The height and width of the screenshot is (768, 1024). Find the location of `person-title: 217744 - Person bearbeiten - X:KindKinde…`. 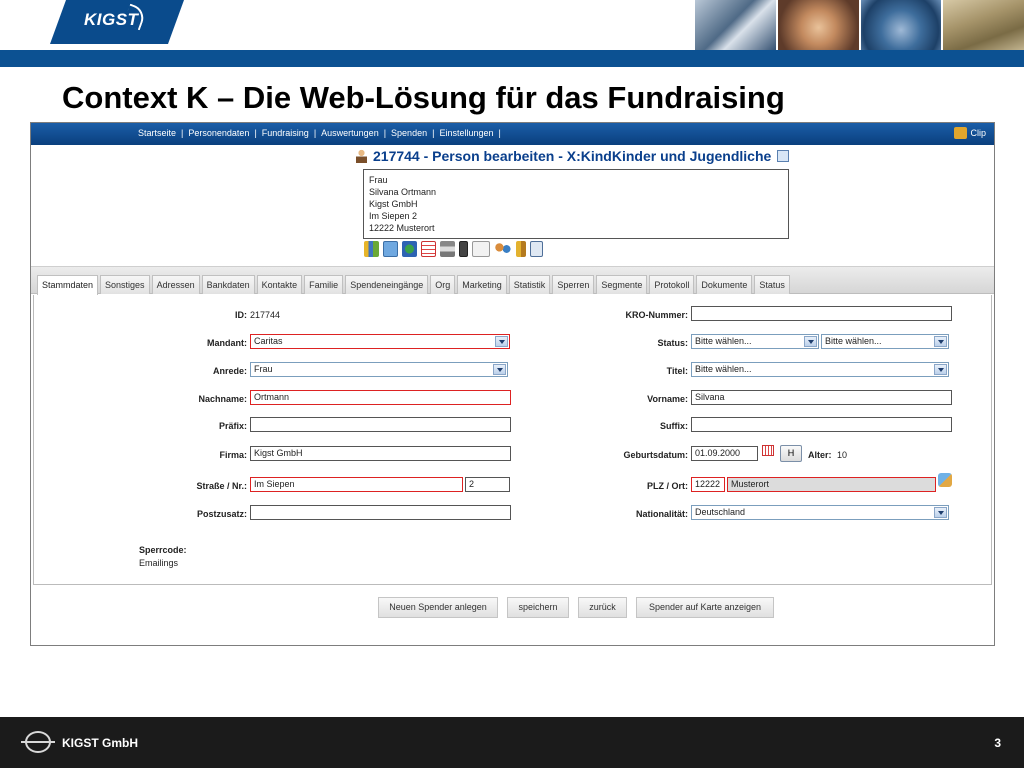

person-title: 217744 - Person bearbeiten - X:KindKinde… is located at coordinates (573, 156).